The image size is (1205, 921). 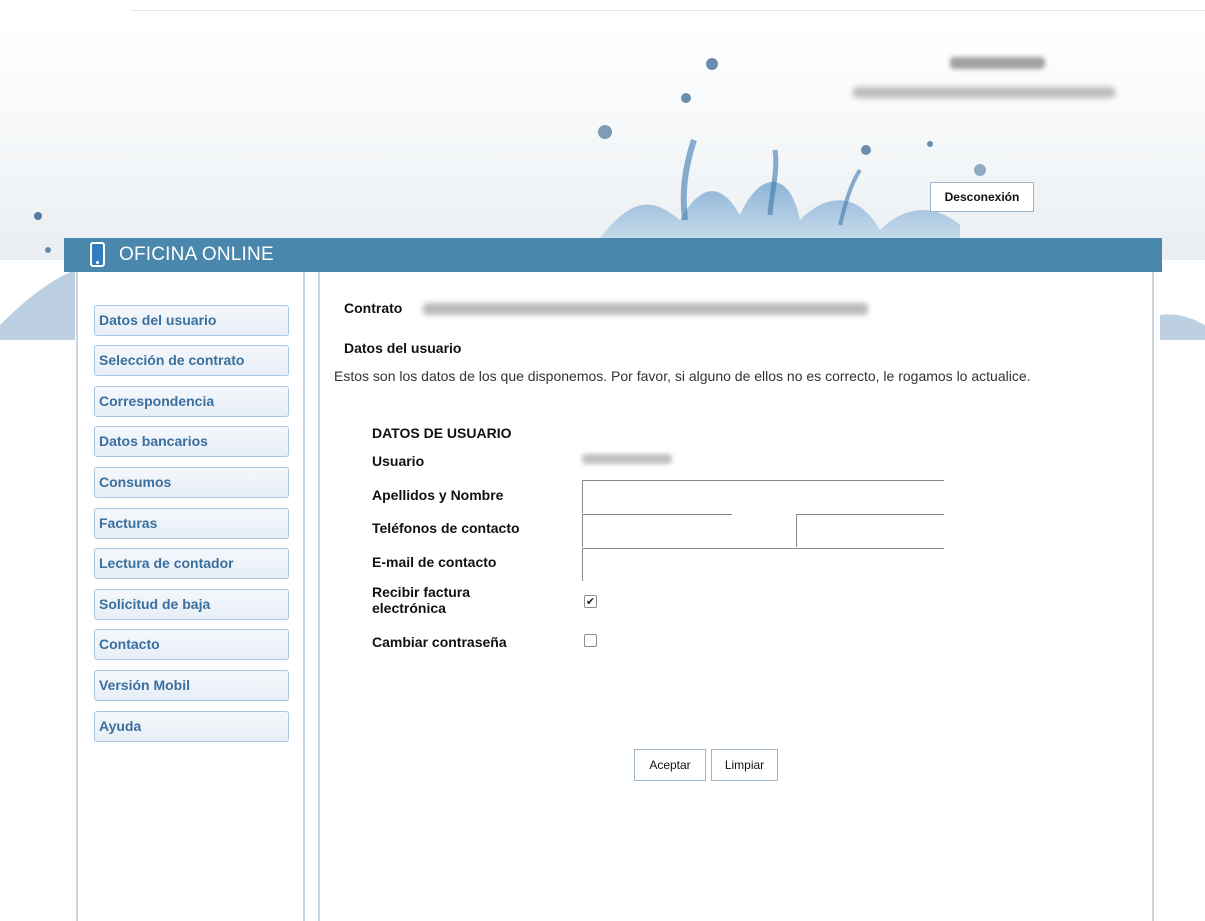 I want to click on sidebar-item-solicitud-baja: Solicitud de baja, so click(x=191, y=604).